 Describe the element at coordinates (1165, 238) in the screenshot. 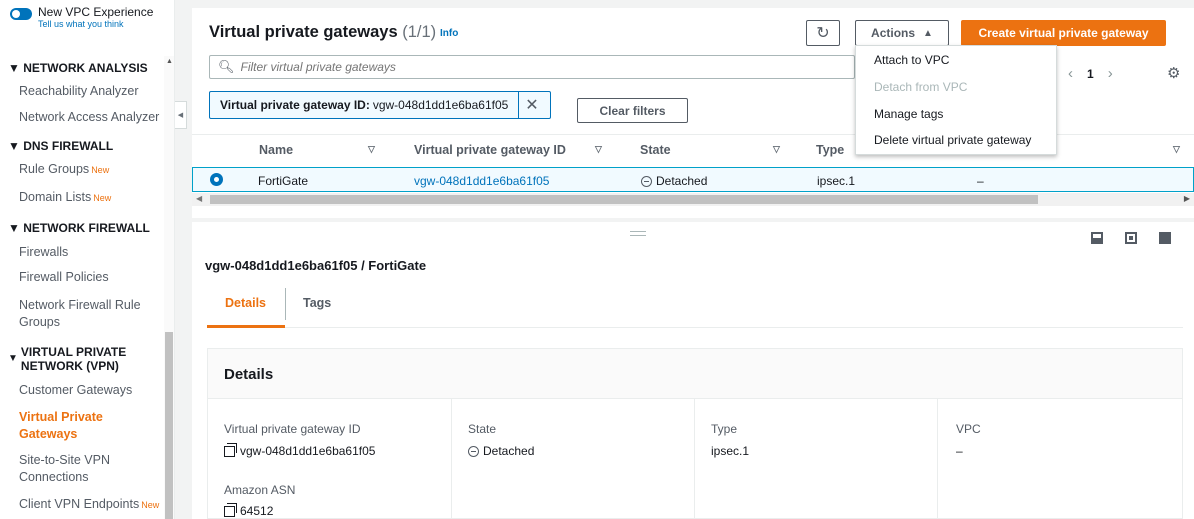

I see `panel-full-icon` at that location.